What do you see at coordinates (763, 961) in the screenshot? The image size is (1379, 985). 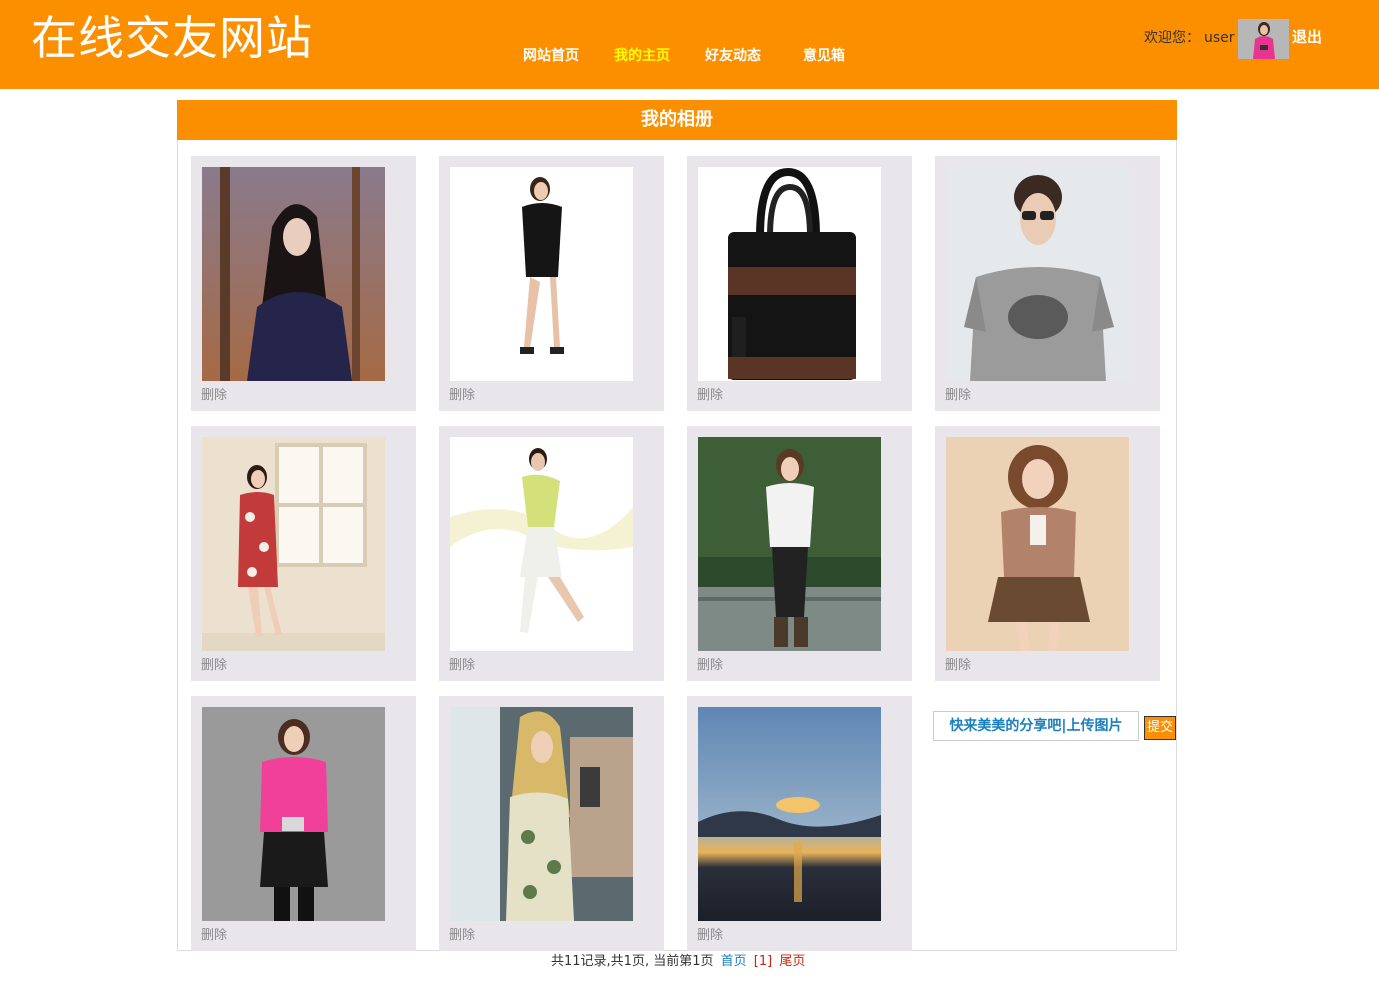 I see `current-page-link: [1]` at bounding box center [763, 961].